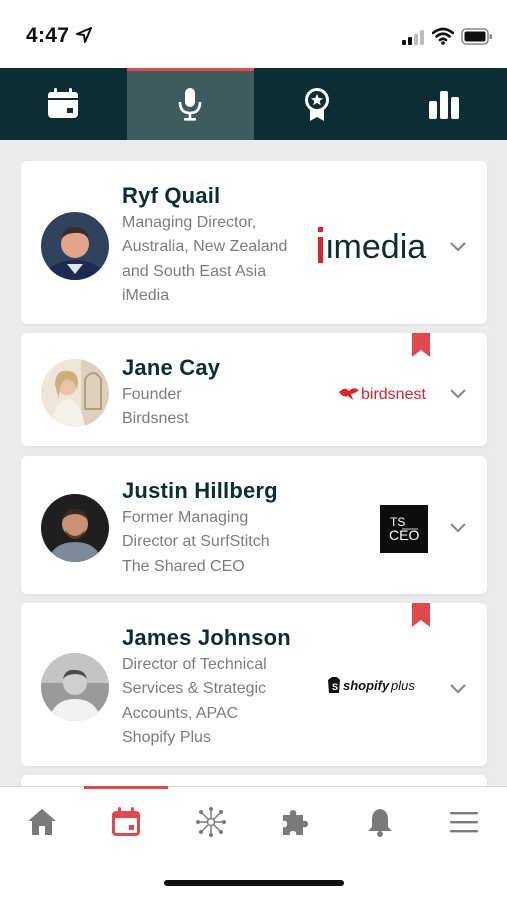 This screenshot has width=507, height=900. I want to click on wifi-icon, so click(443, 36).